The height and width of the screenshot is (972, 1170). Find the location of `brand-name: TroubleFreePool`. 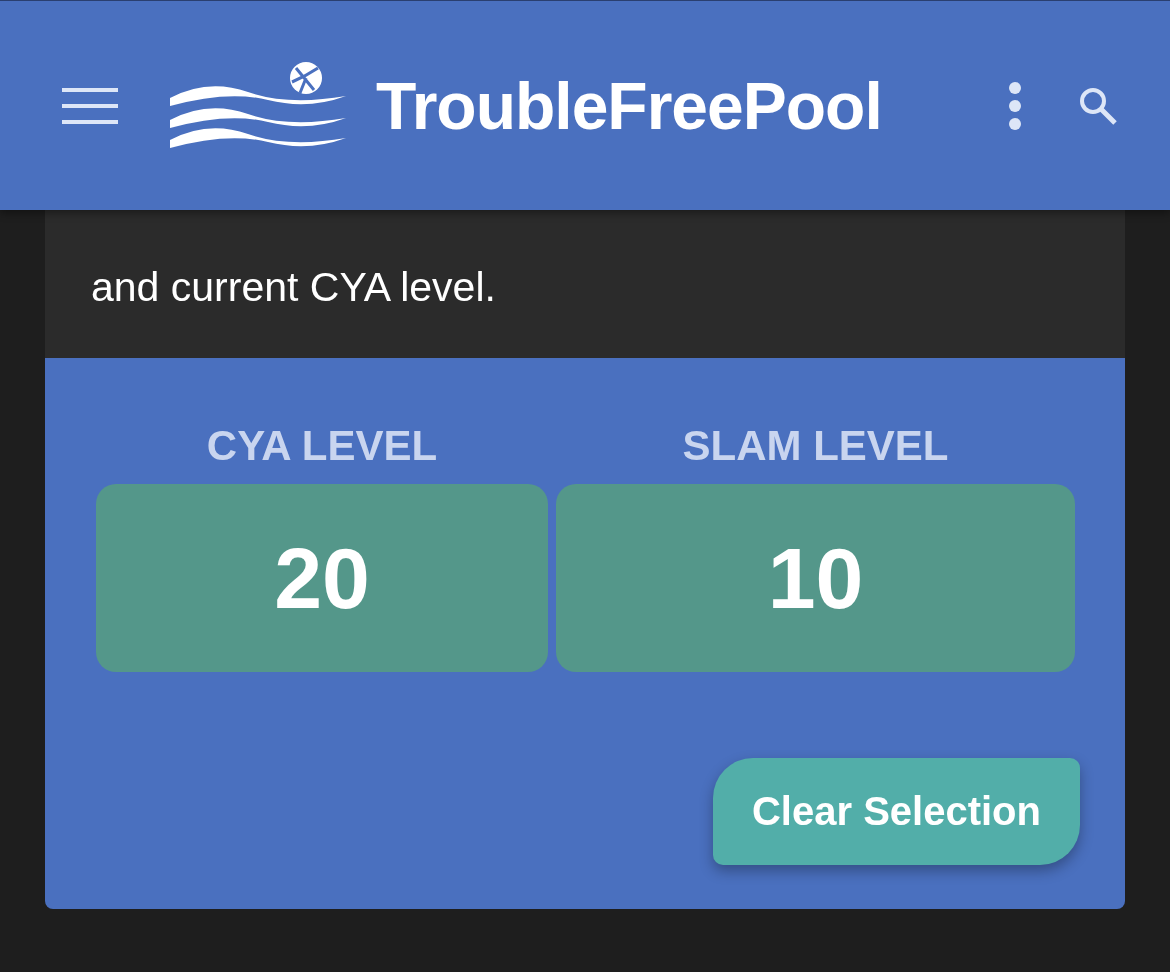

brand-name: TroubleFreePool is located at coordinates (629, 105).